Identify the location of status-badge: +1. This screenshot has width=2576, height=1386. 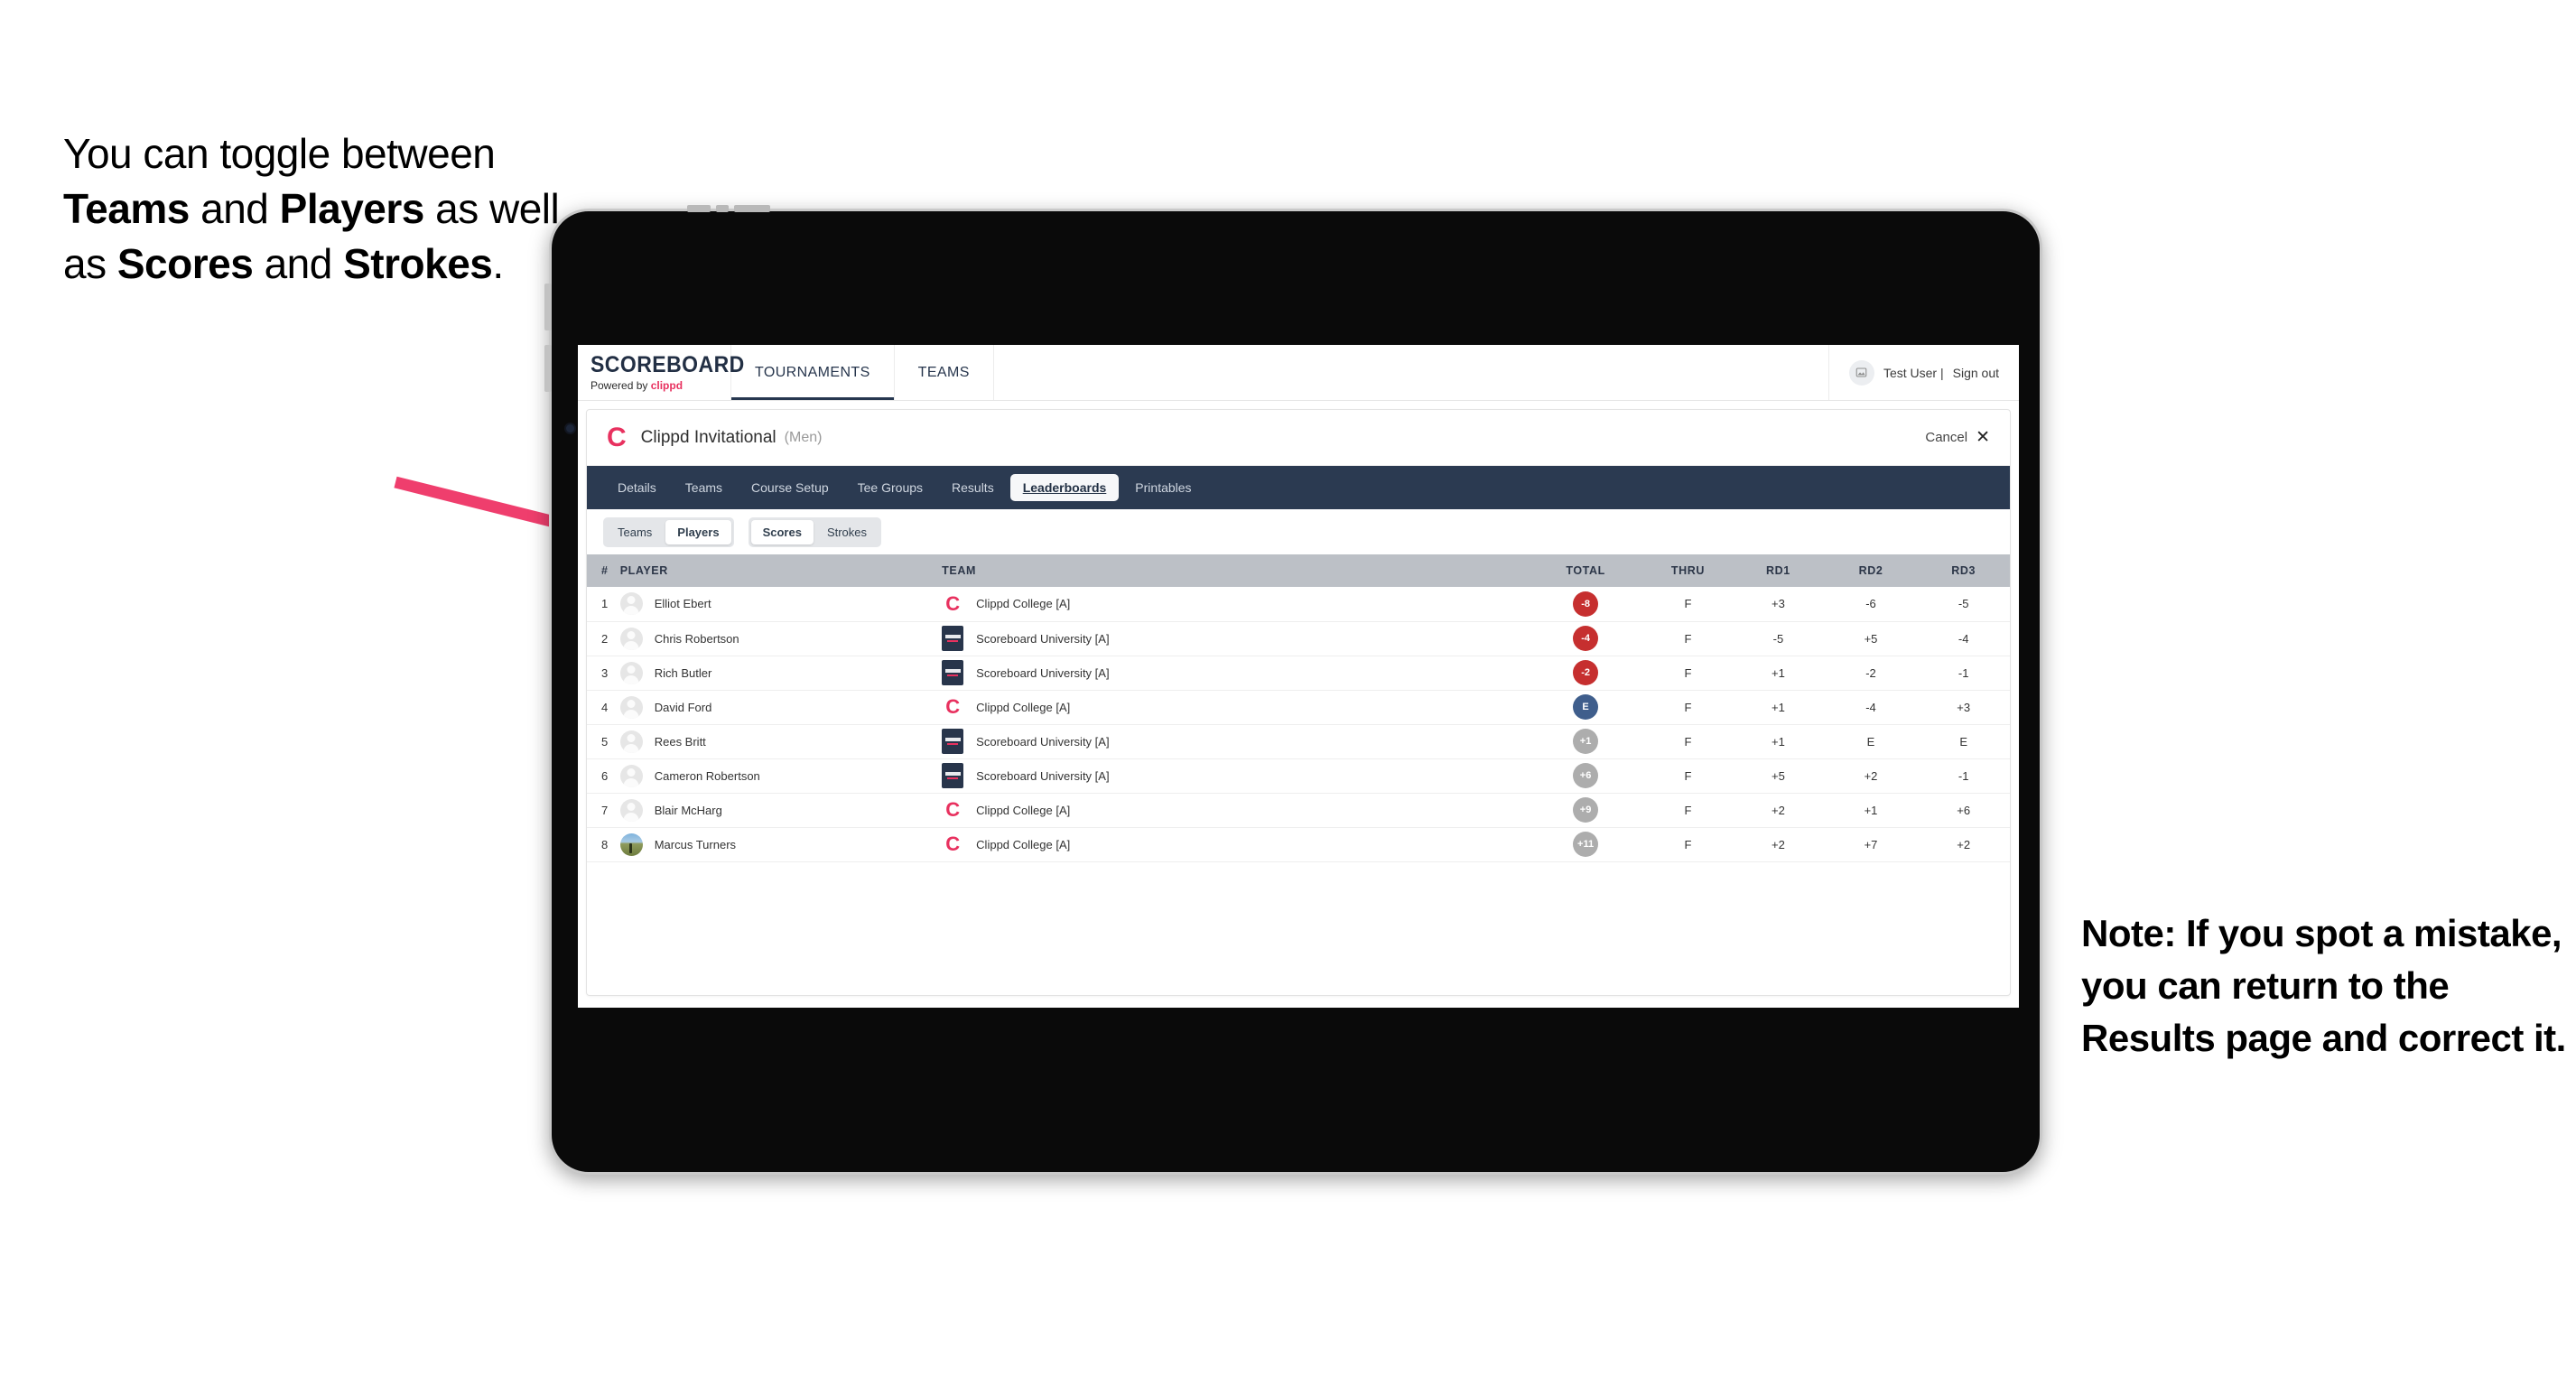
(1586, 741).